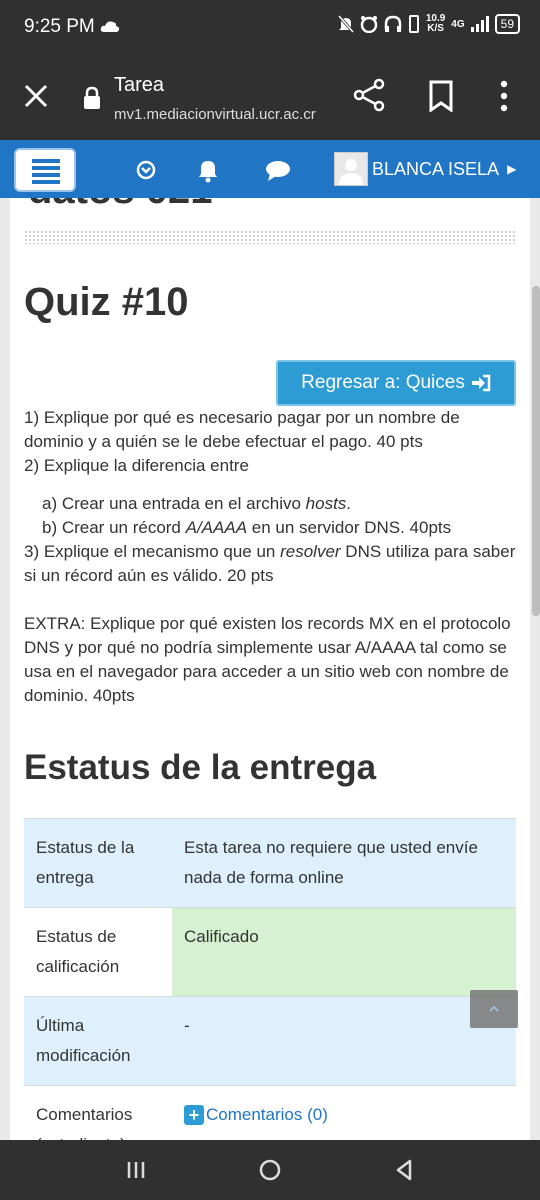 Image resolution: width=540 pixels, height=1200 pixels. What do you see at coordinates (98, 1113) in the screenshot?
I see `row-label: Comentarios (estudiante)` at bounding box center [98, 1113].